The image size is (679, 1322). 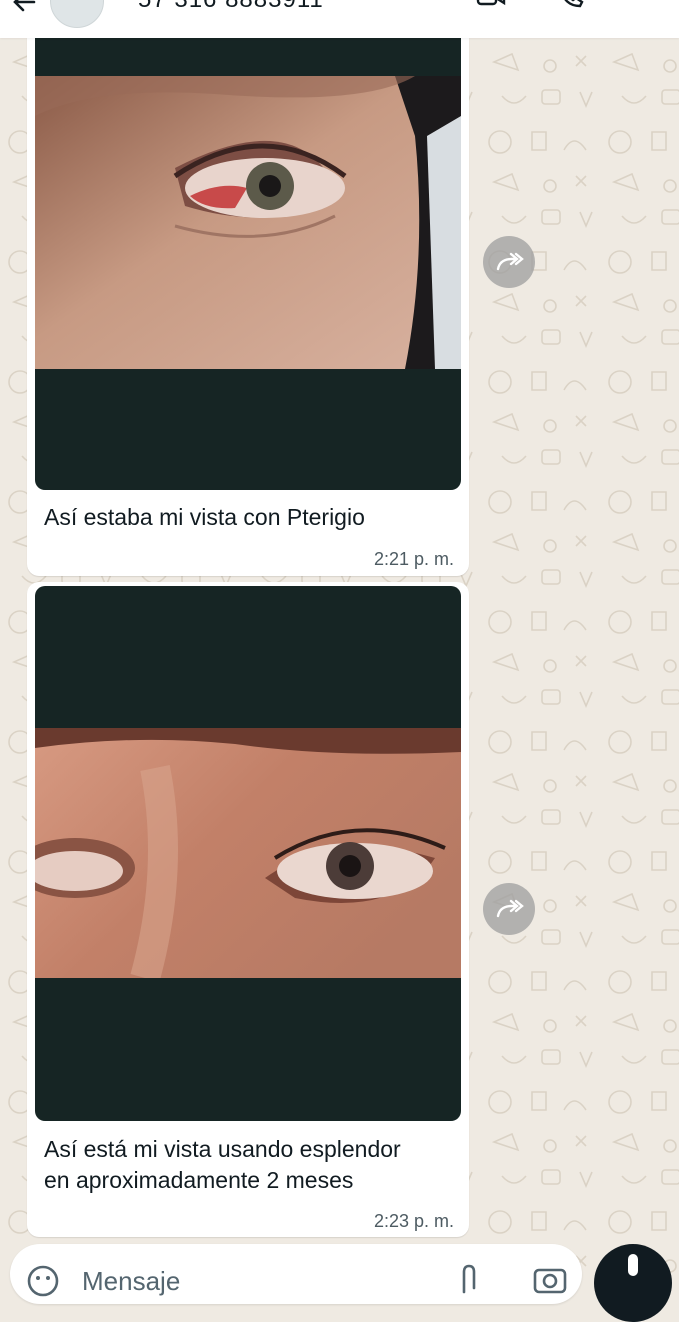 What do you see at coordinates (339, 19) in the screenshot?
I see `chat-header: 57 316 8883911` at bounding box center [339, 19].